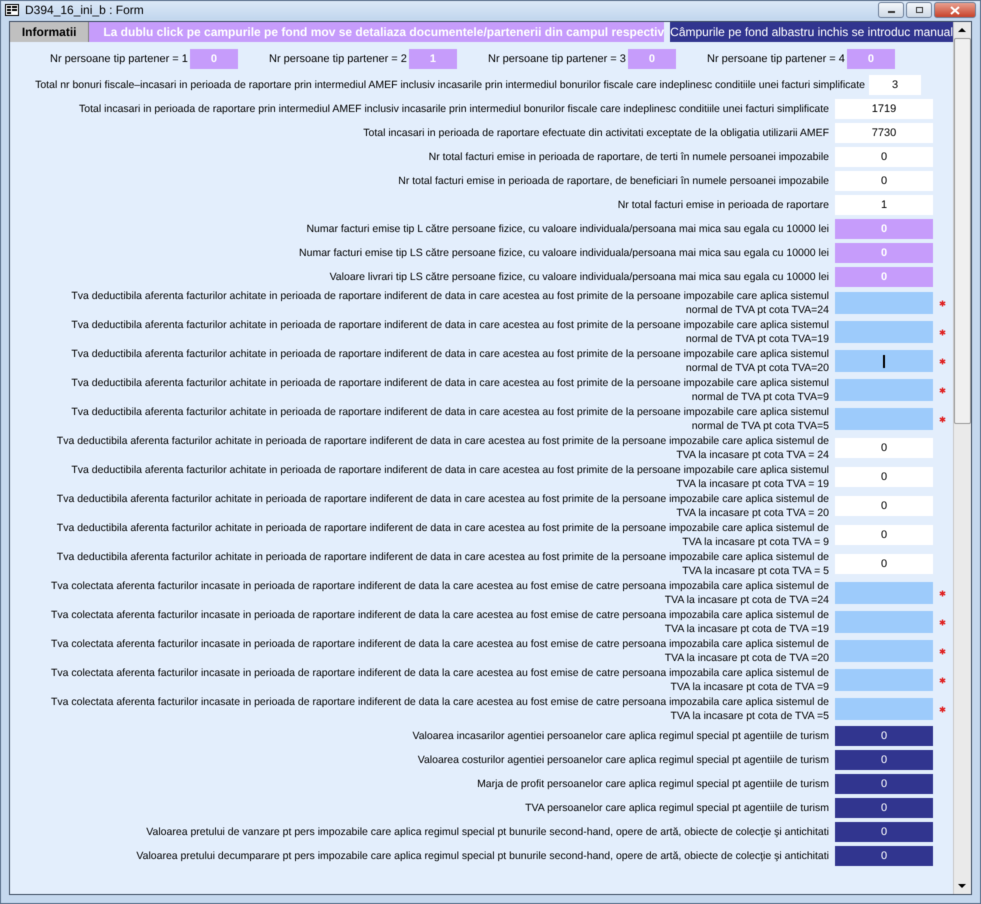 The height and width of the screenshot is (904, 981). Describe the element at coordinates (439, 622) in the screenshot. I see `field-label: Tva colectata aferenta facturilor incasate in perioada de raportare indiferent de data la care acestea au fost emise de catre persoana impozabila care aplica sistemul de TVA la incasare pt cota de TVA =19` at that location.